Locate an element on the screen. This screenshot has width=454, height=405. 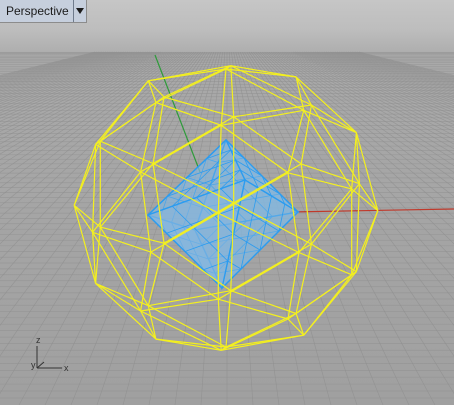
gizmo-z-label: z is located at coordinates (38, 340).